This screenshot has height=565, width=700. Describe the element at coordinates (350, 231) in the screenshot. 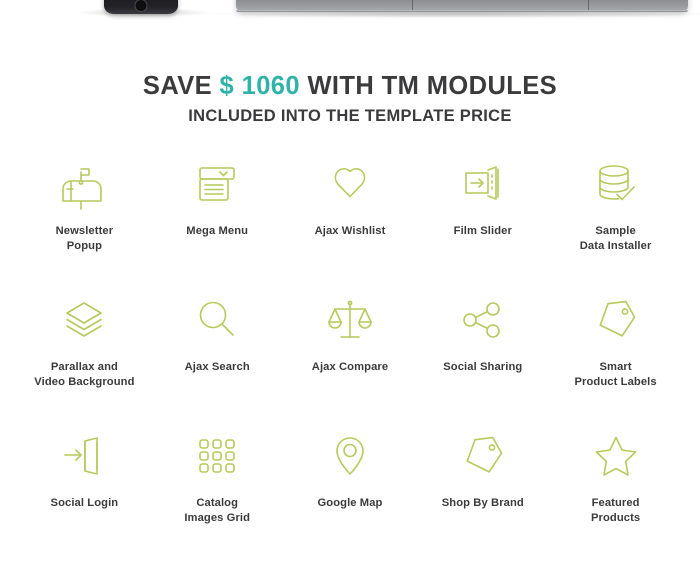

I see `feature-label: Ajax Wishlist` at that location.